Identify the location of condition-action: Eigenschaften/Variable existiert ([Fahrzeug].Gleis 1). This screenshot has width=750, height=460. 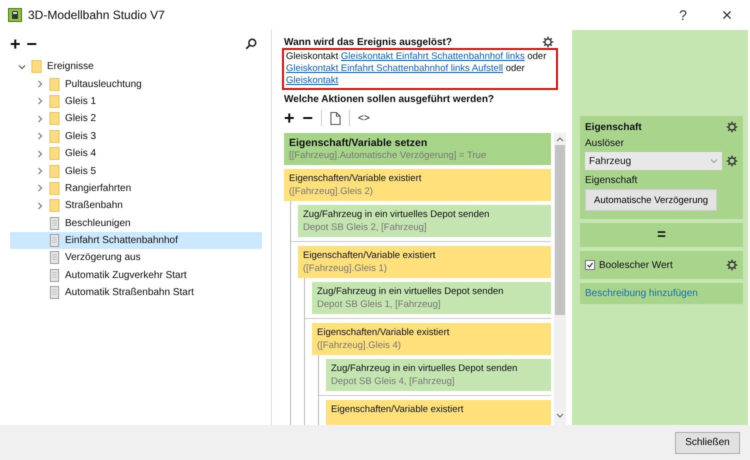
(424, 262).